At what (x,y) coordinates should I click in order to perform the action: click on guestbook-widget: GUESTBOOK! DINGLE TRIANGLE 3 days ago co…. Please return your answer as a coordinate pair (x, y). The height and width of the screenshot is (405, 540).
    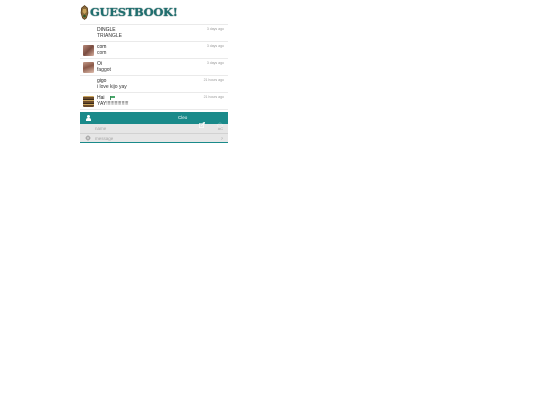
    Looking at the image, I should click on (154, 71).